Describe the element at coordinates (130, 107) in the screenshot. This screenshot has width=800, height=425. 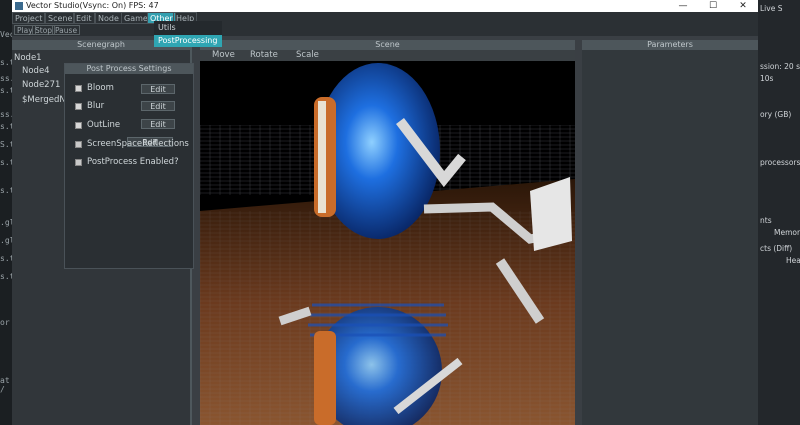
I see `blur-row: Blur Edit` at that location.